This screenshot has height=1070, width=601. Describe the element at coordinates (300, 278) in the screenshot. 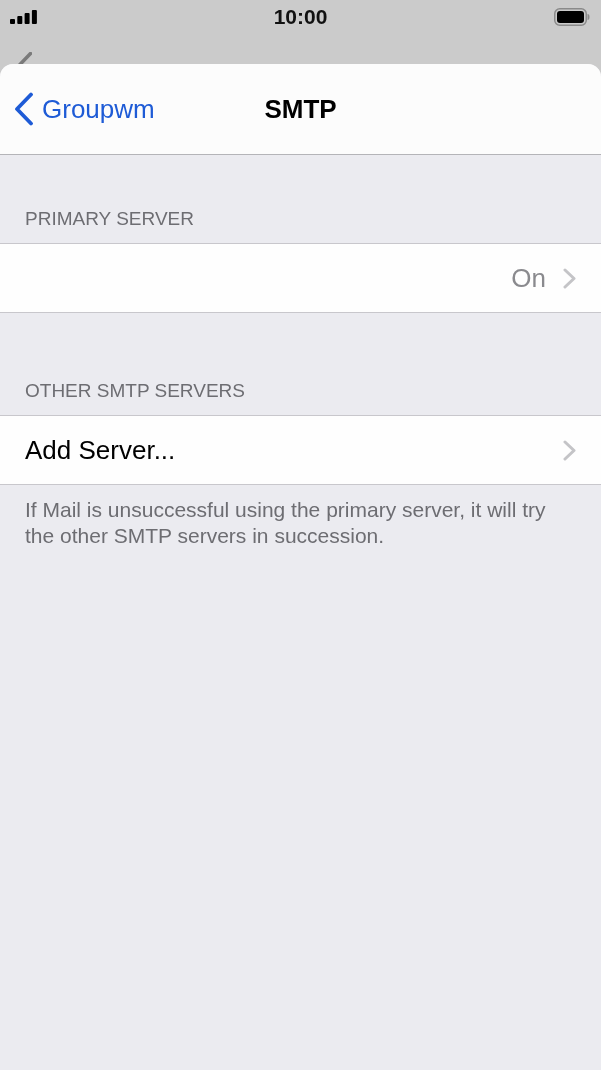

I see `list-row: On` at that location.